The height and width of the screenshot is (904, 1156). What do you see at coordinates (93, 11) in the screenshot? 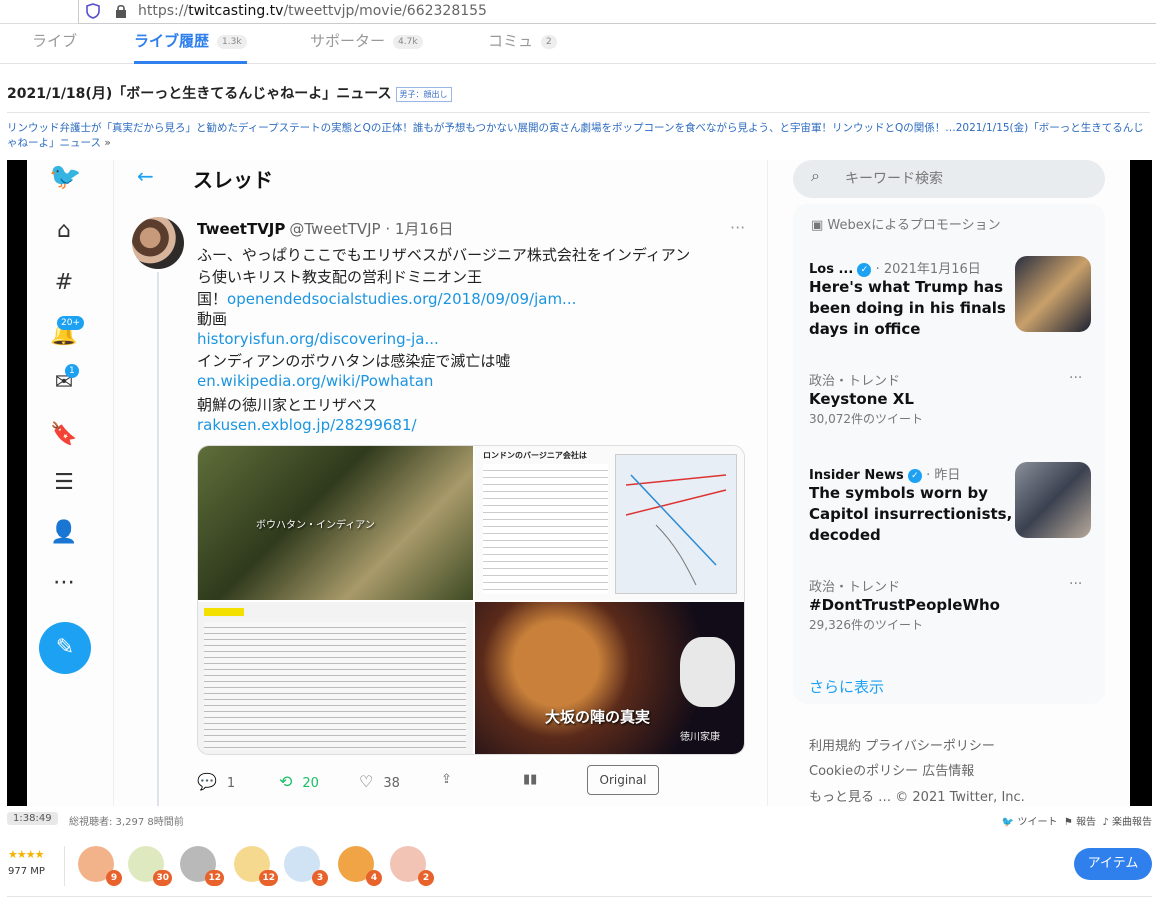
I see `shield-icon` at bounding box center [93, 11].